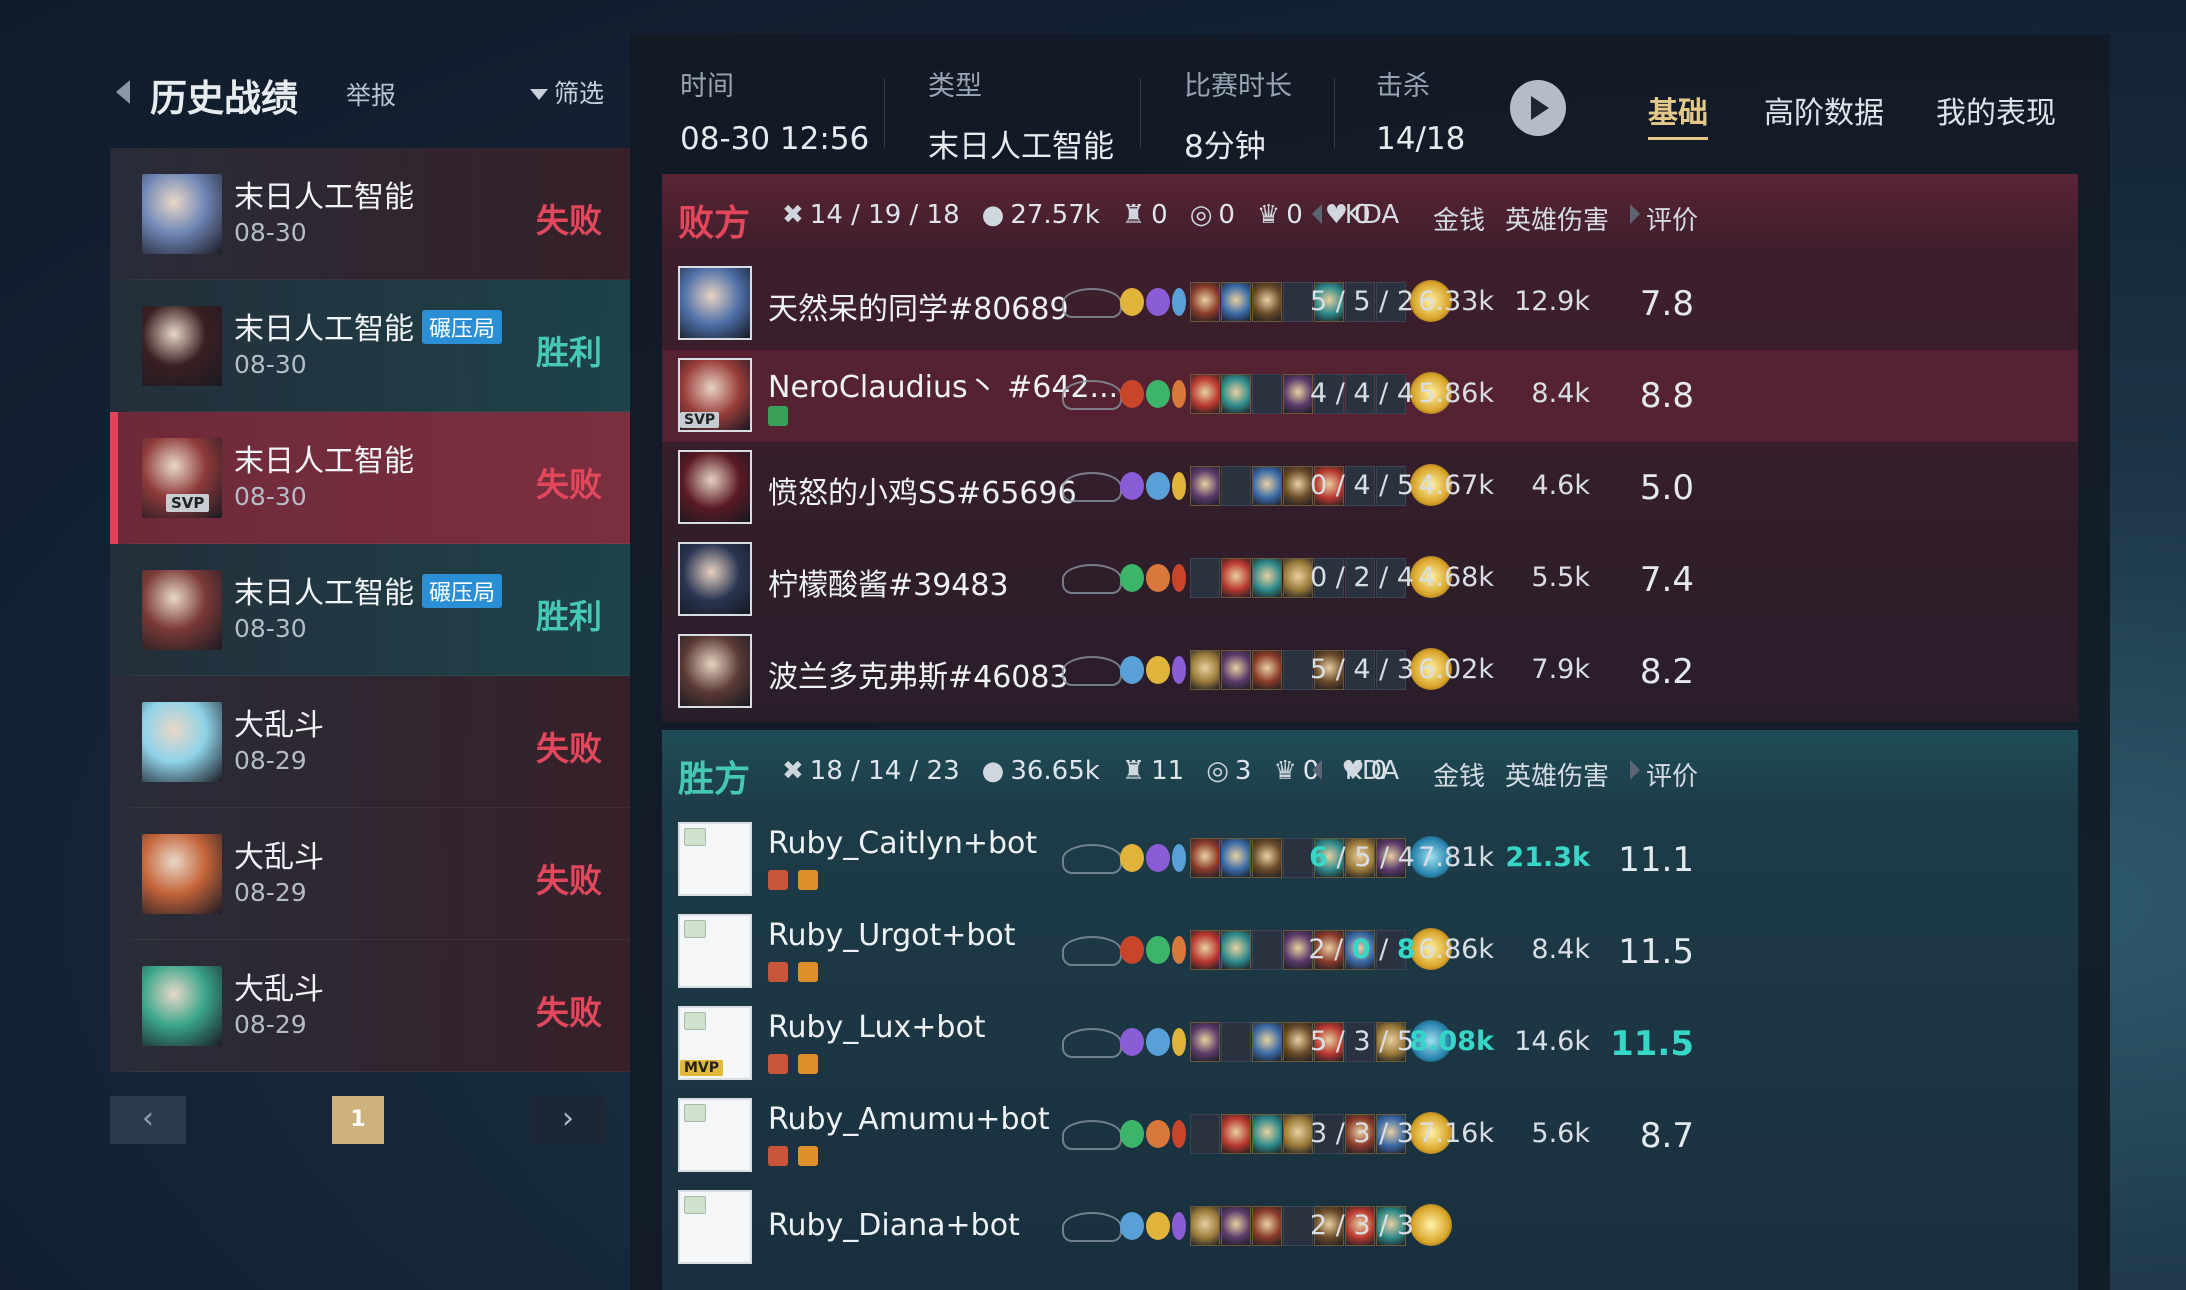  I want to click on player-name: Ruby_Urgot+bot, so click(892, 935).